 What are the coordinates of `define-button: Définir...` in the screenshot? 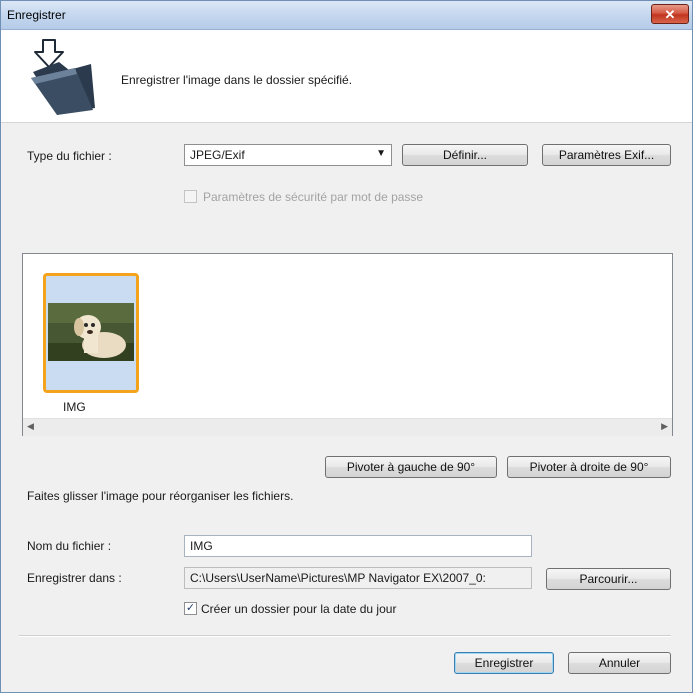 It's located at (465, 155).